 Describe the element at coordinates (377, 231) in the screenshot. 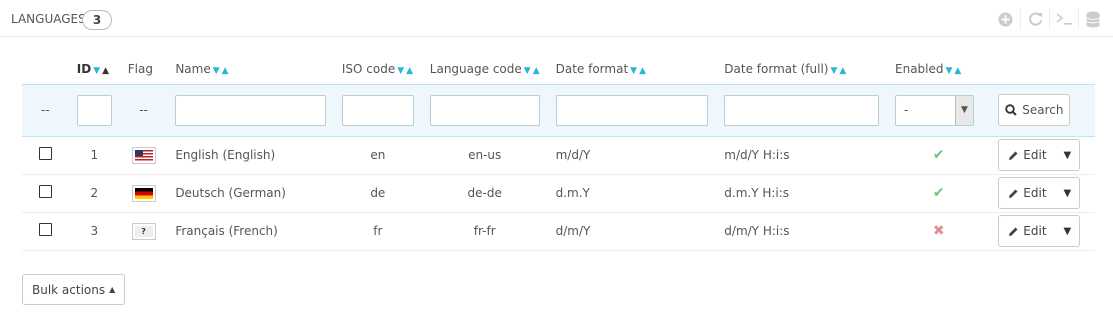

I see `cell-iso: fr` at that location.